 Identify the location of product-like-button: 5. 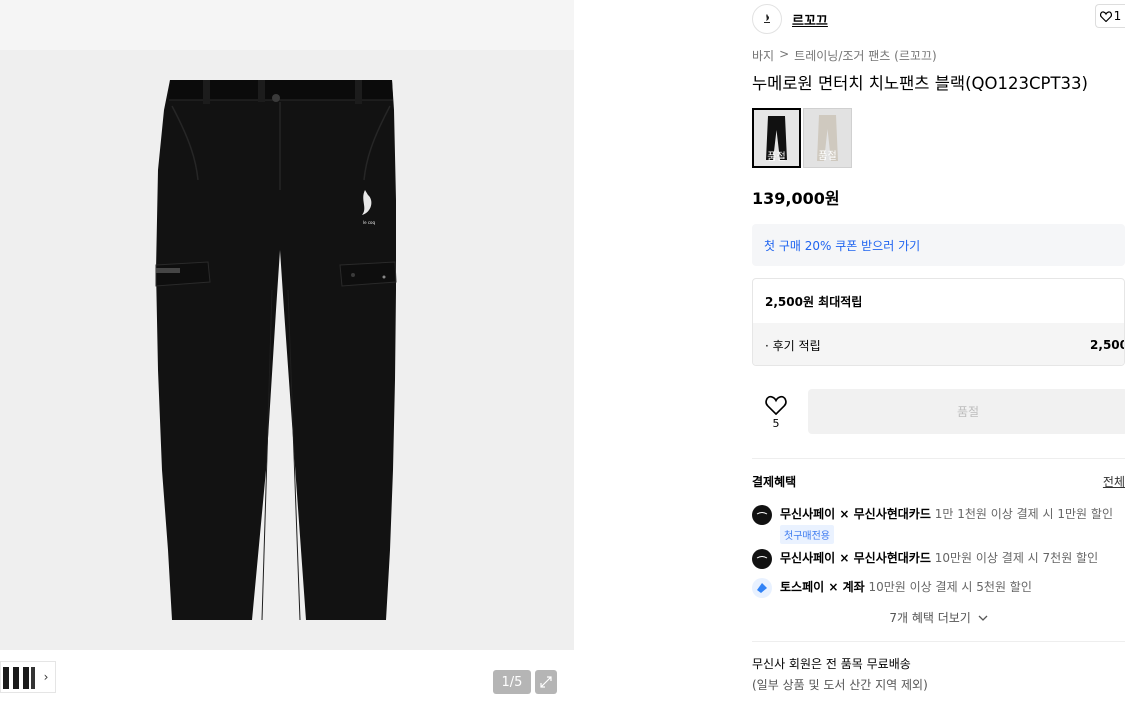
(776, 412).